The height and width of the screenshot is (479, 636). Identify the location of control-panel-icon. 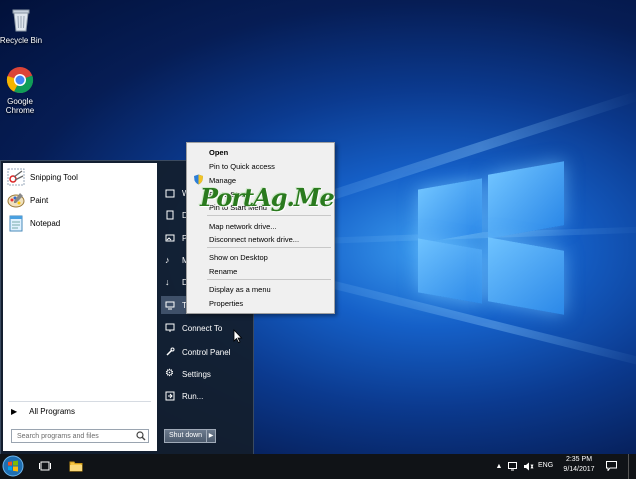
(170, 352).